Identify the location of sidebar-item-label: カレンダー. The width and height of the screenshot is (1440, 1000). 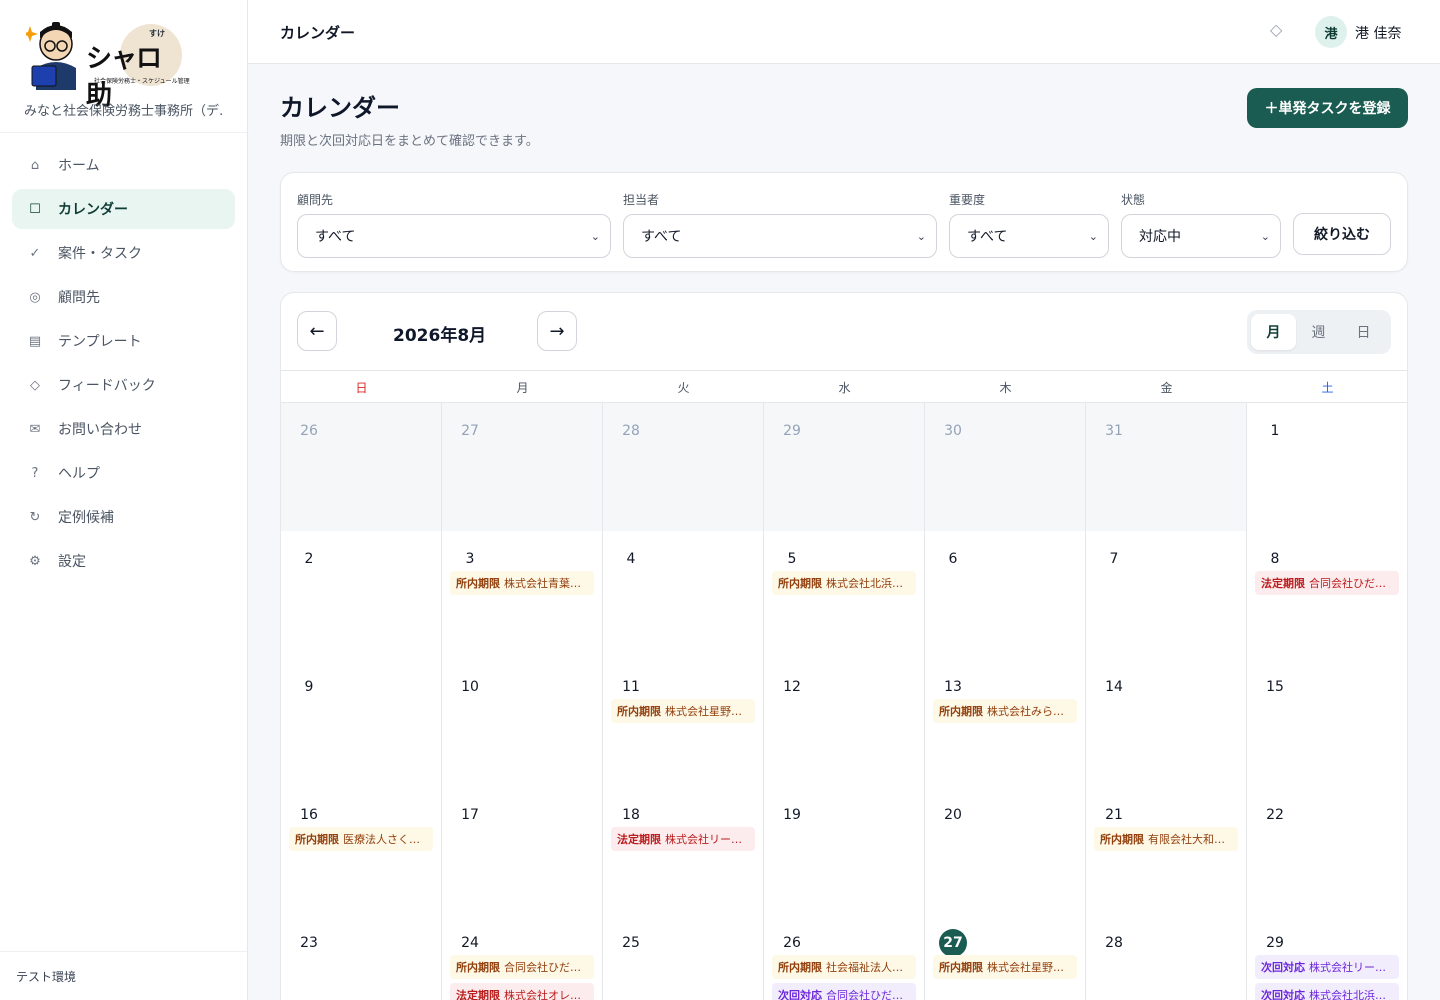
(93, 210).